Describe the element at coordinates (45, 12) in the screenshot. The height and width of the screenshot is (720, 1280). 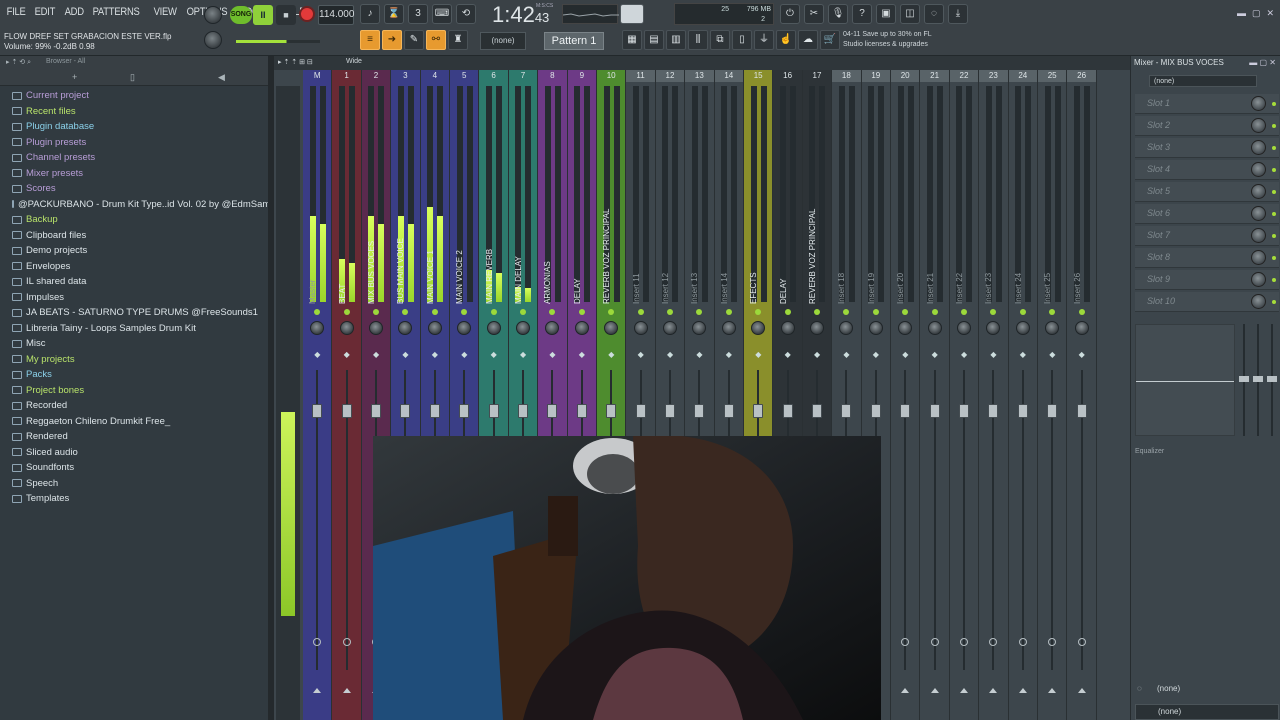
I see `menu-edit: EDIT` at that location.